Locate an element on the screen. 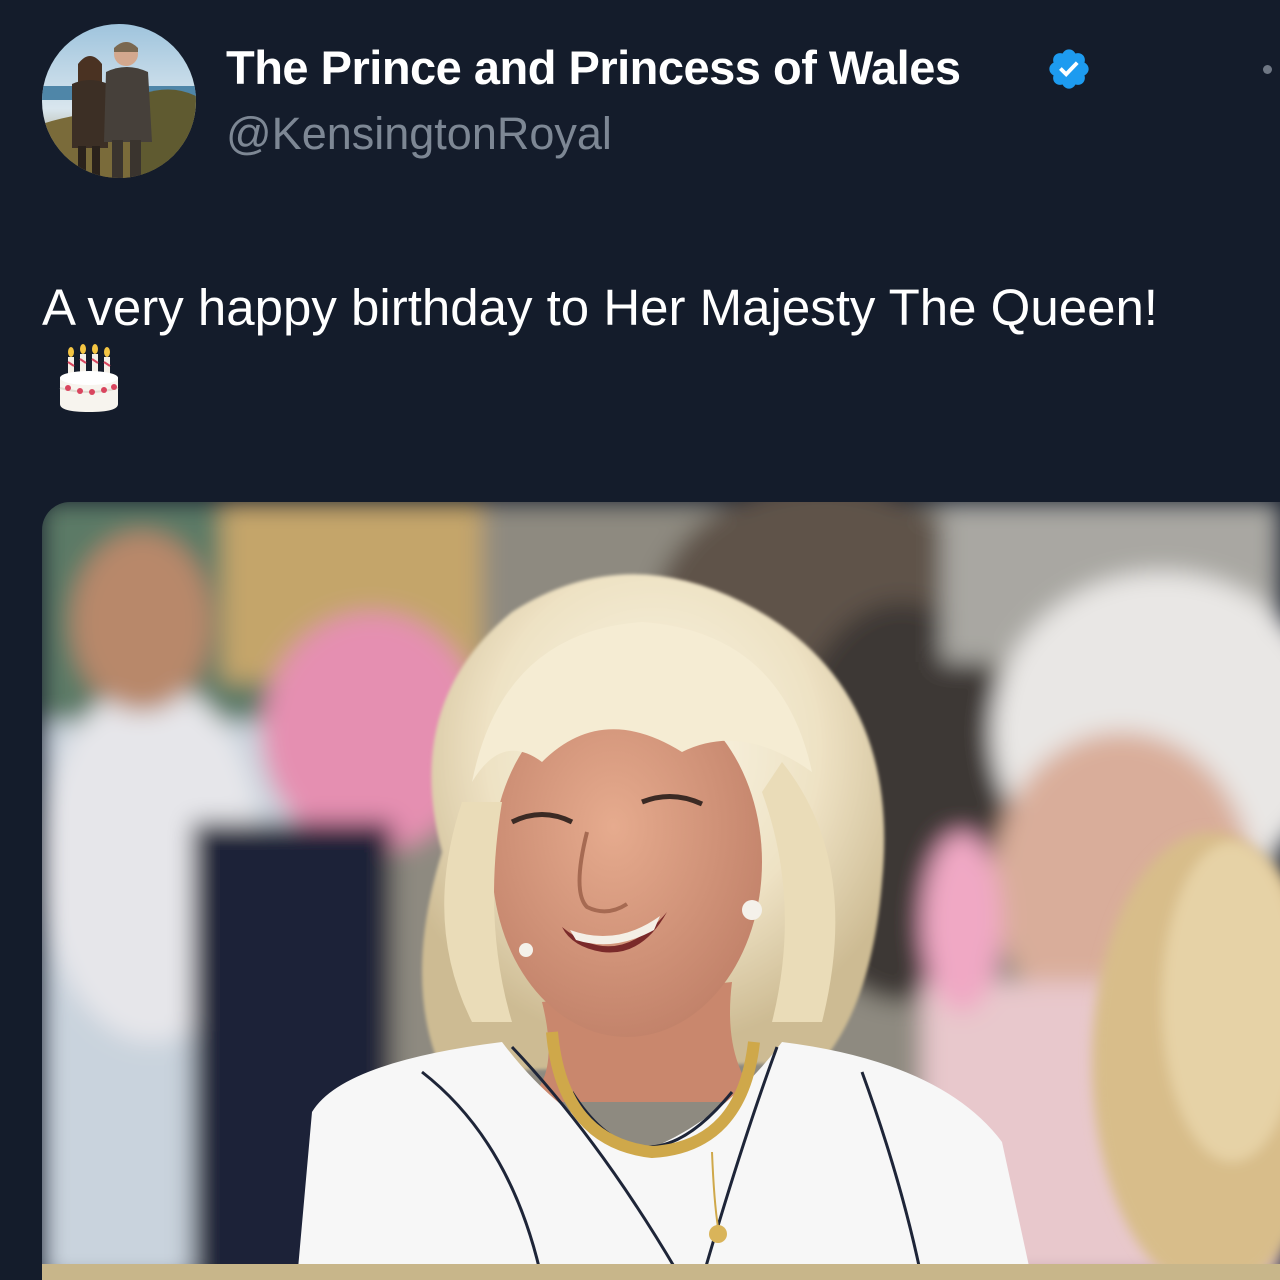 The width and height of the screenshot is (1280, 1280). verified-badge-icon is located at coordinates (1069, 69).